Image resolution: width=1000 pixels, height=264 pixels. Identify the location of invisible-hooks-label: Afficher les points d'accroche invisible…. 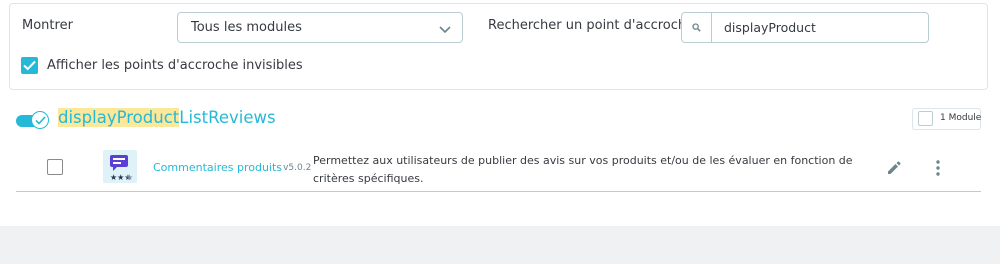
(175, 65).